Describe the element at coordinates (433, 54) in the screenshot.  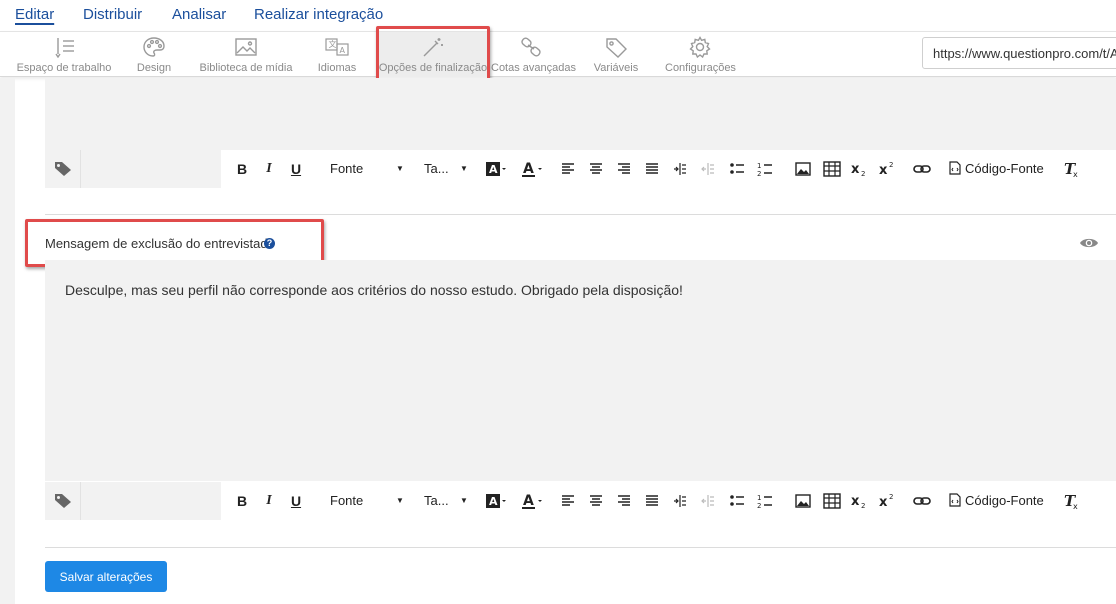
I see `tool-opcoes-de-finalizacao: Opções de finalização` at that location.